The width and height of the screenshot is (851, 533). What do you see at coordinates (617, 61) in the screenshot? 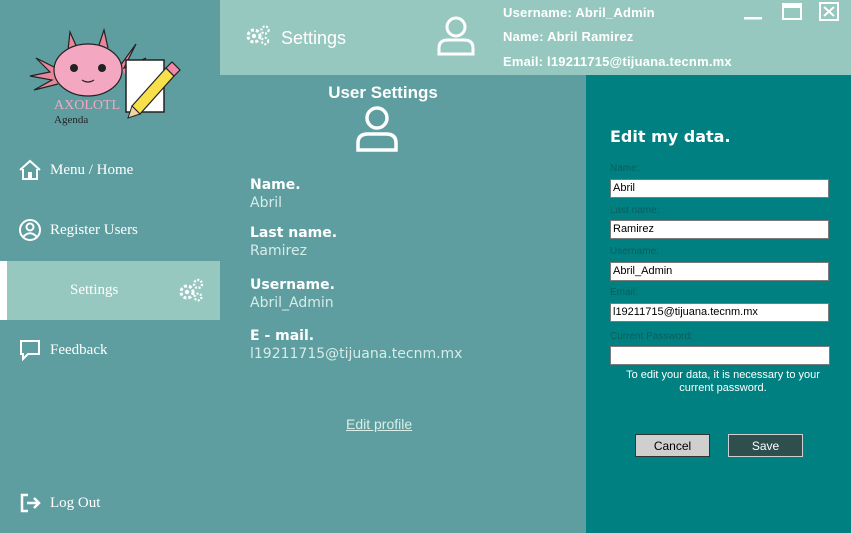
I see `current-email: Email: l19211715@tijuana.tecnm.mx` at bounding box center [617, 61].